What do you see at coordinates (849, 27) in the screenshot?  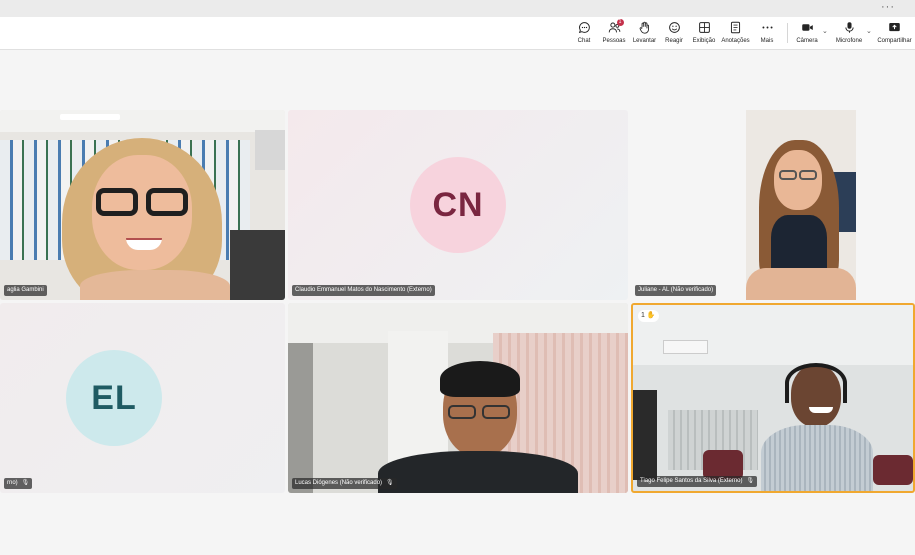 I see `microphone-icon` at bounding box center [849, 27].